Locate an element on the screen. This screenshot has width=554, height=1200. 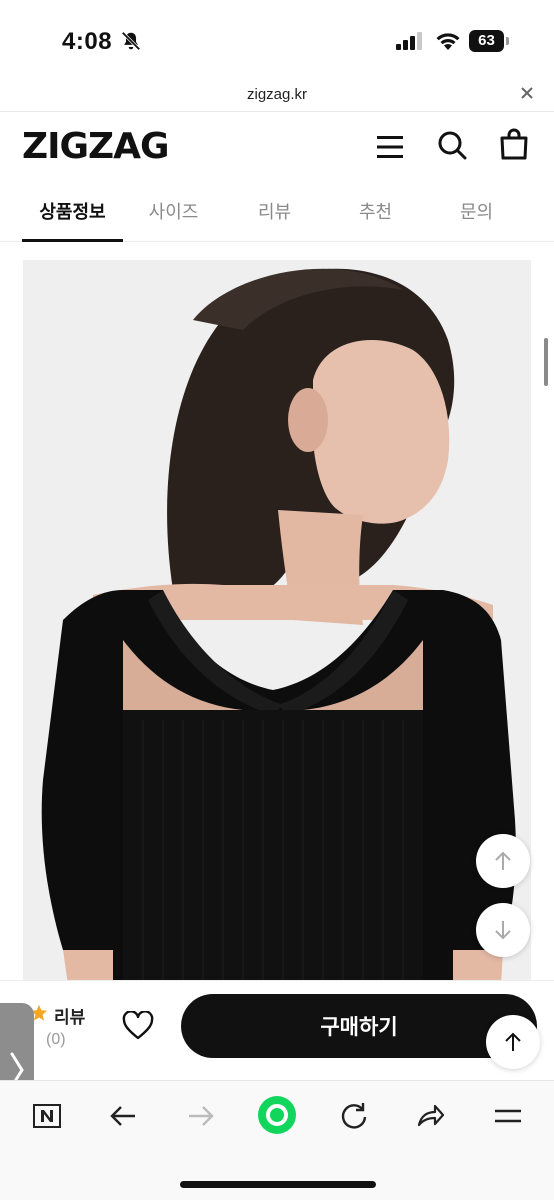
browser-menu-button is located at coordinates (508, 1116).